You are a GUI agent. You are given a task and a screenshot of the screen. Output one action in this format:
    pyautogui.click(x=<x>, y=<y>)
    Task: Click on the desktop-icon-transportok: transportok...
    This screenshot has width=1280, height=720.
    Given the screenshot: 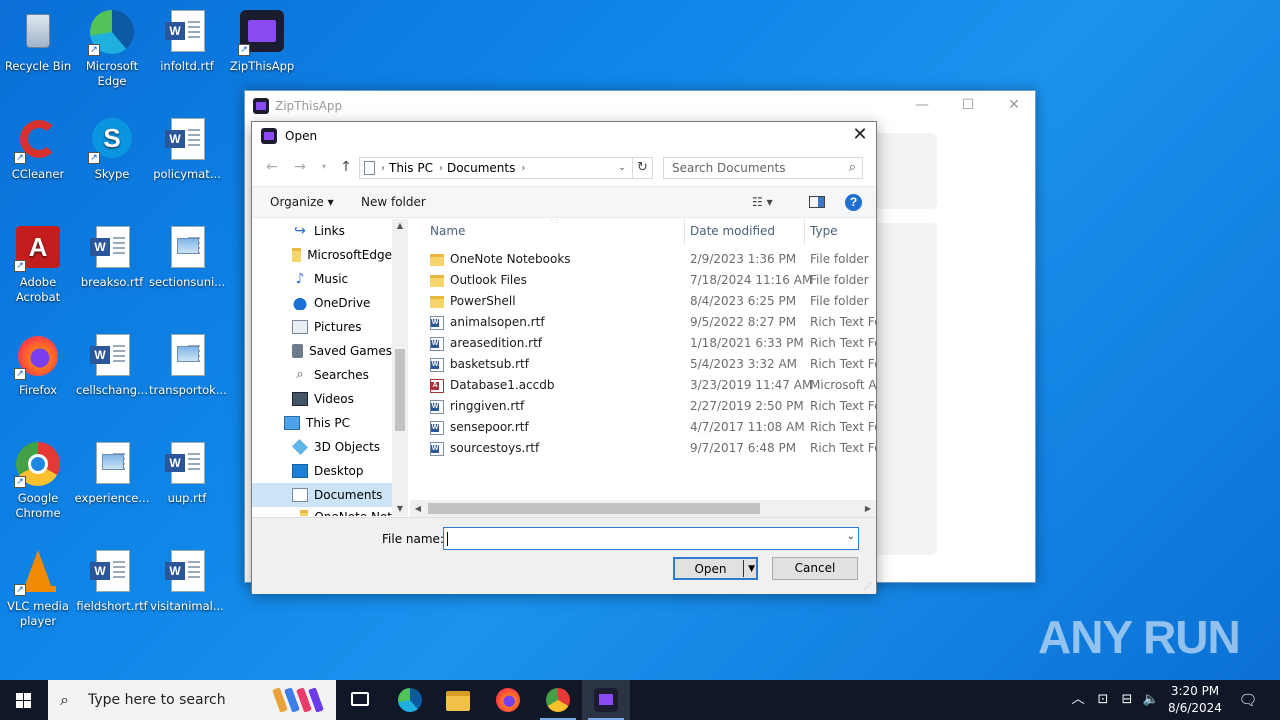 What is the action you would take?
    pyautogui.click(x=188, y=365)
    